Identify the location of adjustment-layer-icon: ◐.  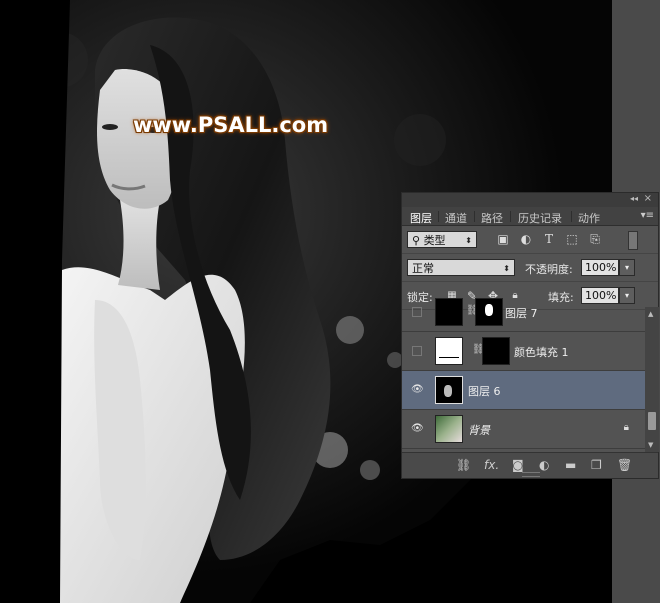
(544, 465).